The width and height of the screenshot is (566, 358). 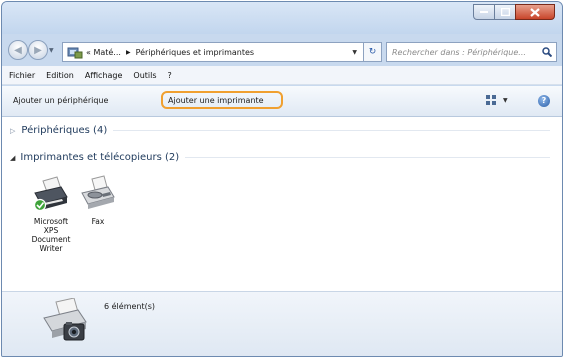 I want to click on menu-fichier: Fichier, so click(x=22, y=75).